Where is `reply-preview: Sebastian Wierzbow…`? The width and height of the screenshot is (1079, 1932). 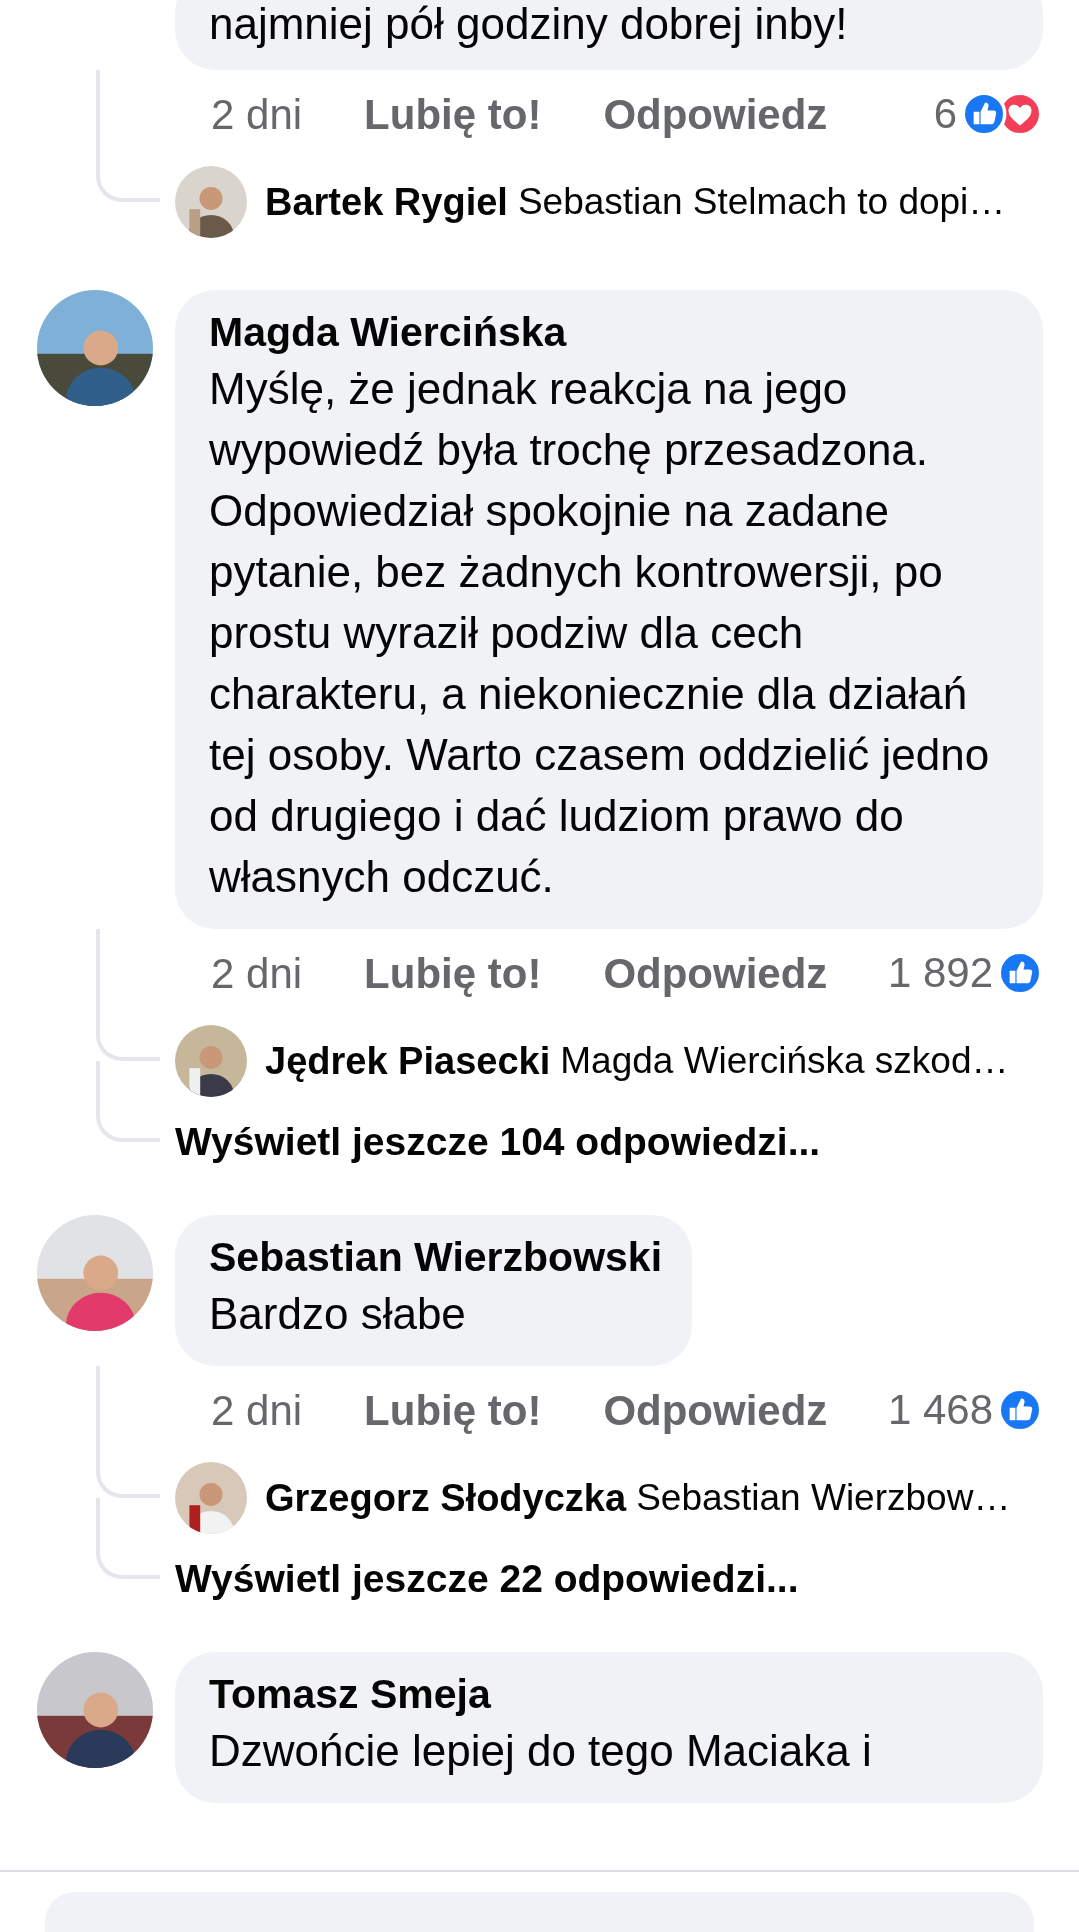
reply-preview: Sebastian Wierzbow… is located at coordinates (823, 1498).